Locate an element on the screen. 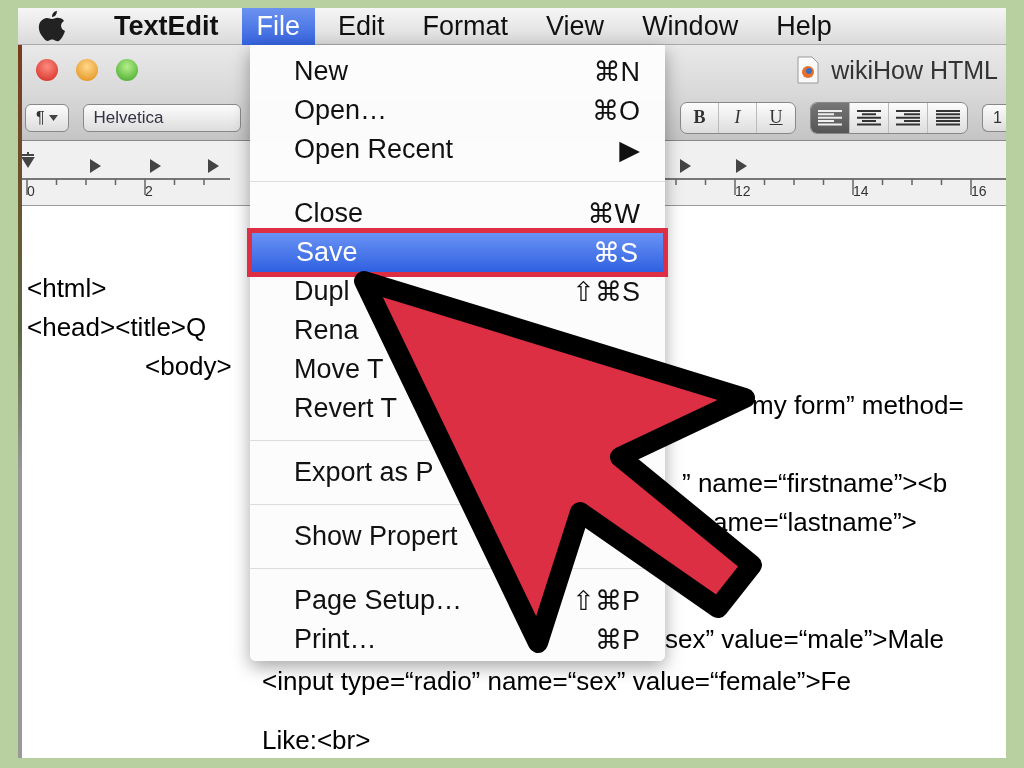 Image resolution: width=1024 pixels, height=768 pixels. menu-item: Save ⌘S is located at coordinates (457, 252).